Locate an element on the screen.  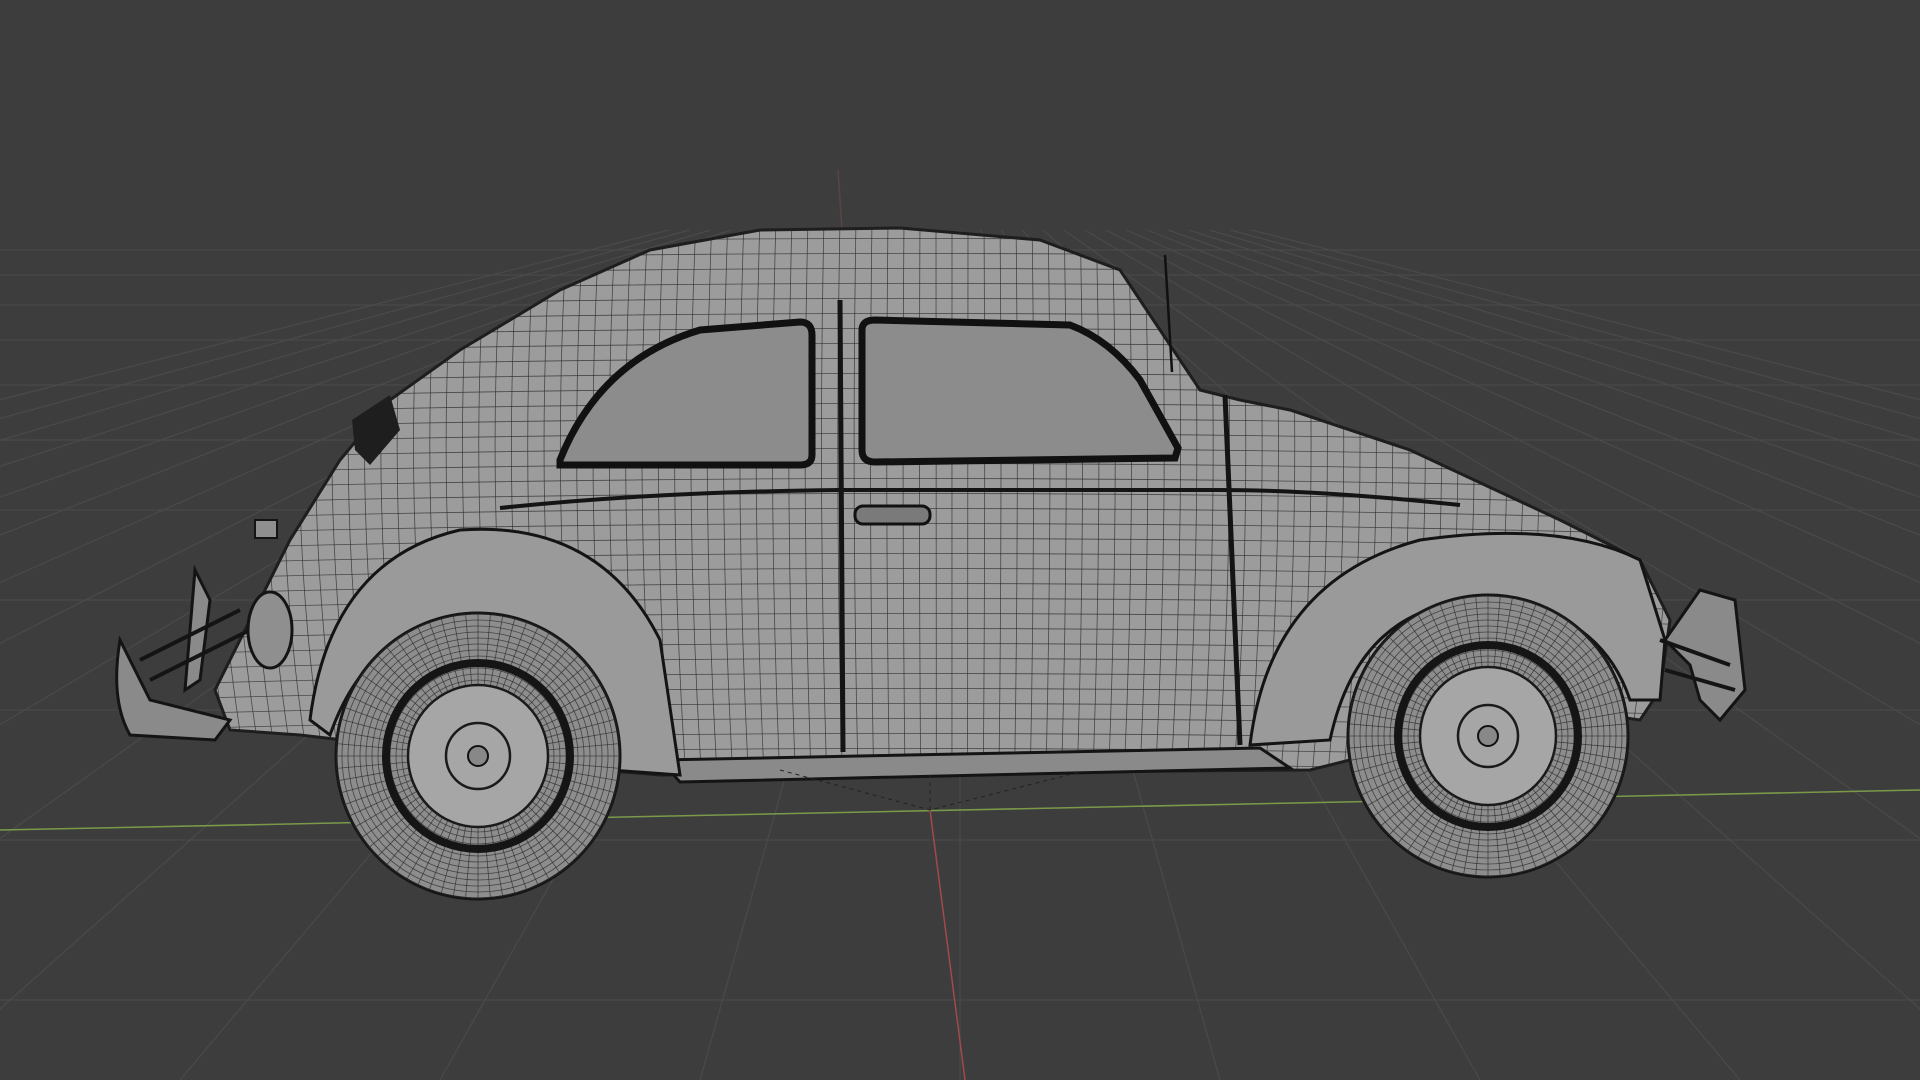
door-handle is located at coordinates (892, 515).